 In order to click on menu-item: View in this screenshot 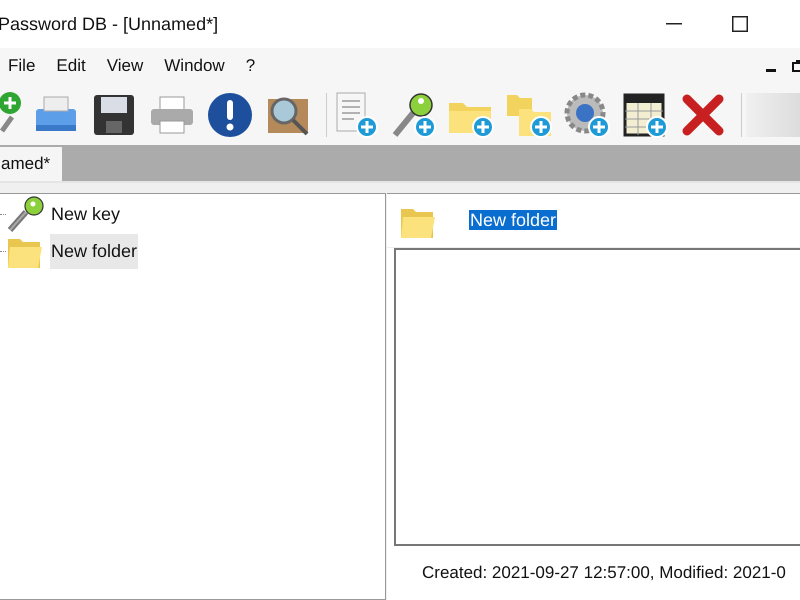, I will do `click(125, 66)`.